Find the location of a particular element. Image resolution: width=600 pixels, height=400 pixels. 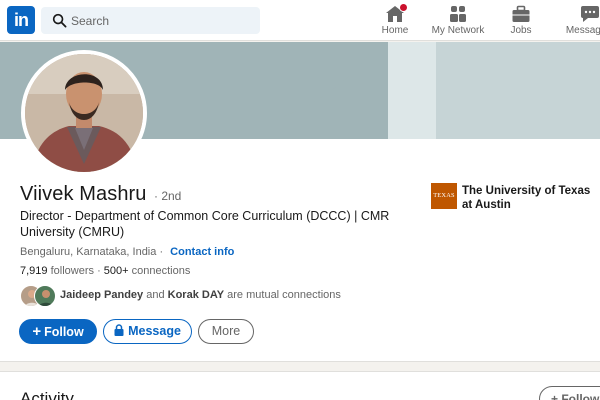

more-label: More is located at coordinates (226, 331).